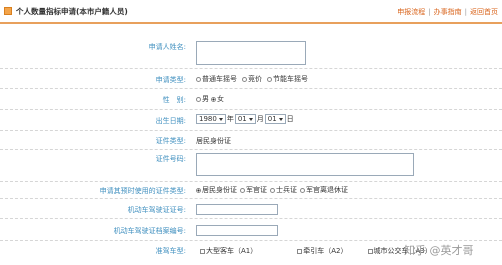  I want to click on link-apply-process: 申报流程, so click(411, 12).